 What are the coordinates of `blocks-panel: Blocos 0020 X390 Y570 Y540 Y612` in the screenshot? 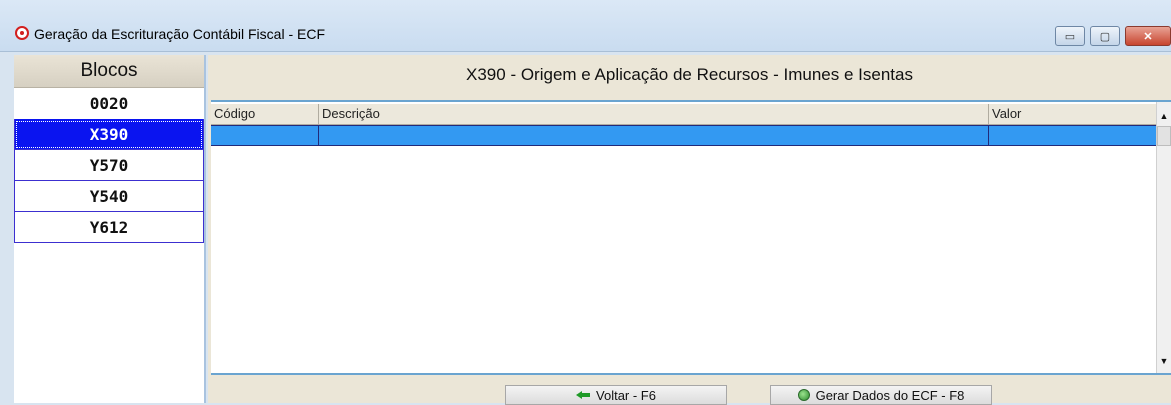 It's located at (110, 229).